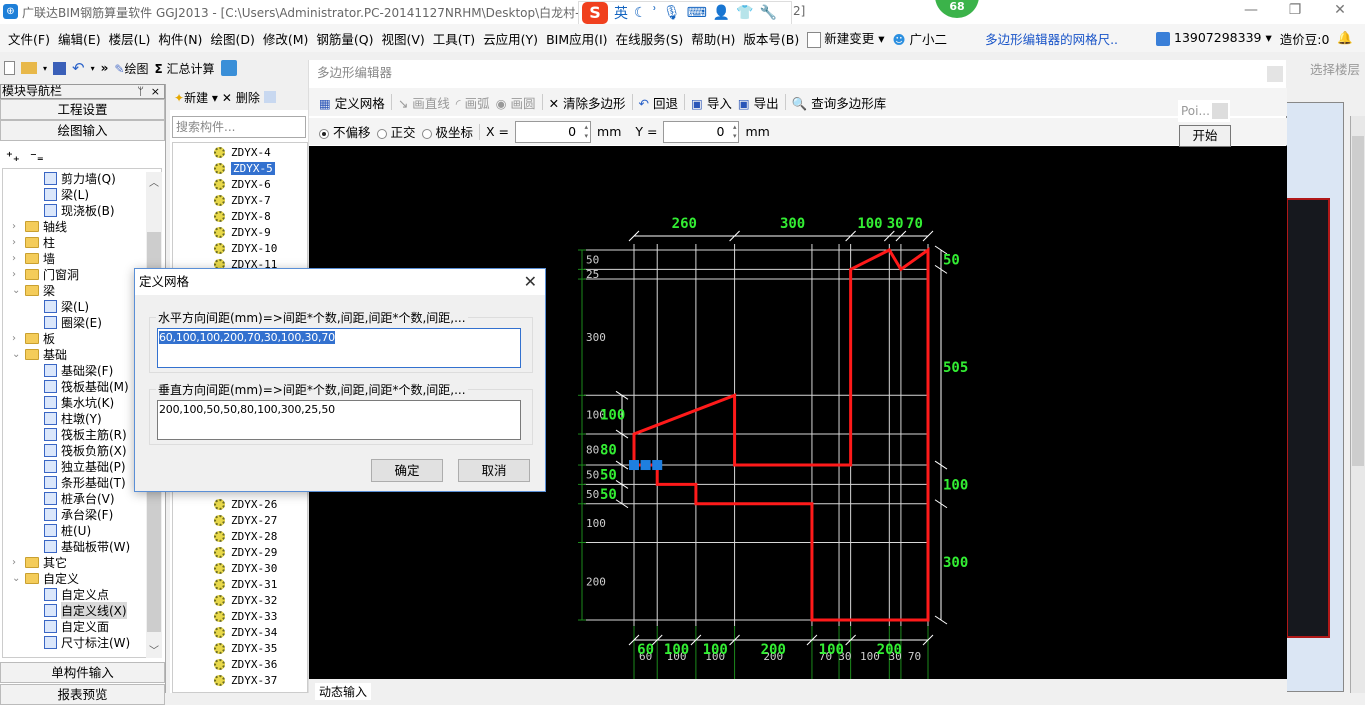  What do you see at coordinates (721, 13) in the screenshot?
I see `user-icon: 👤` at bounding box center [721, 13].